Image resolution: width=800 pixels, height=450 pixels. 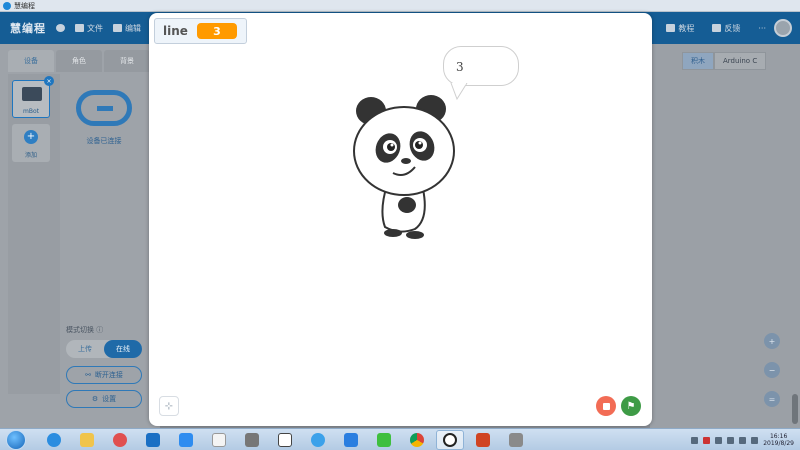 I want to click on clock: 16:16 2019/8/29, so click(x=778, y=440).